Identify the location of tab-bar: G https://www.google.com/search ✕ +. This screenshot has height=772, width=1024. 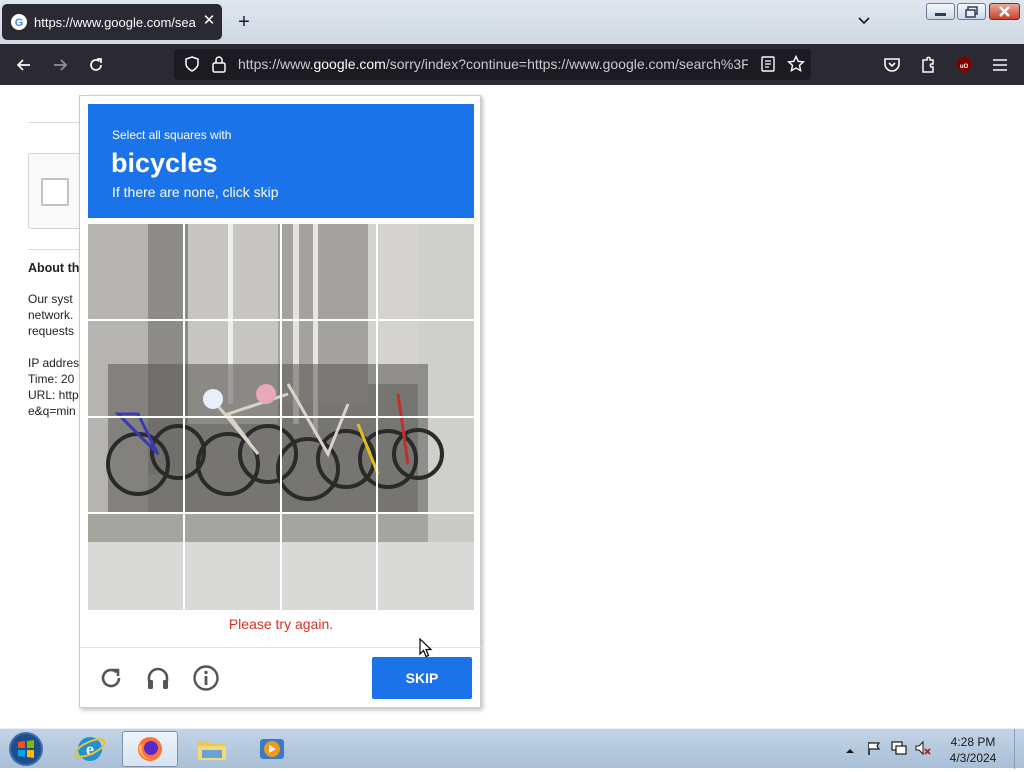
(512, 22).